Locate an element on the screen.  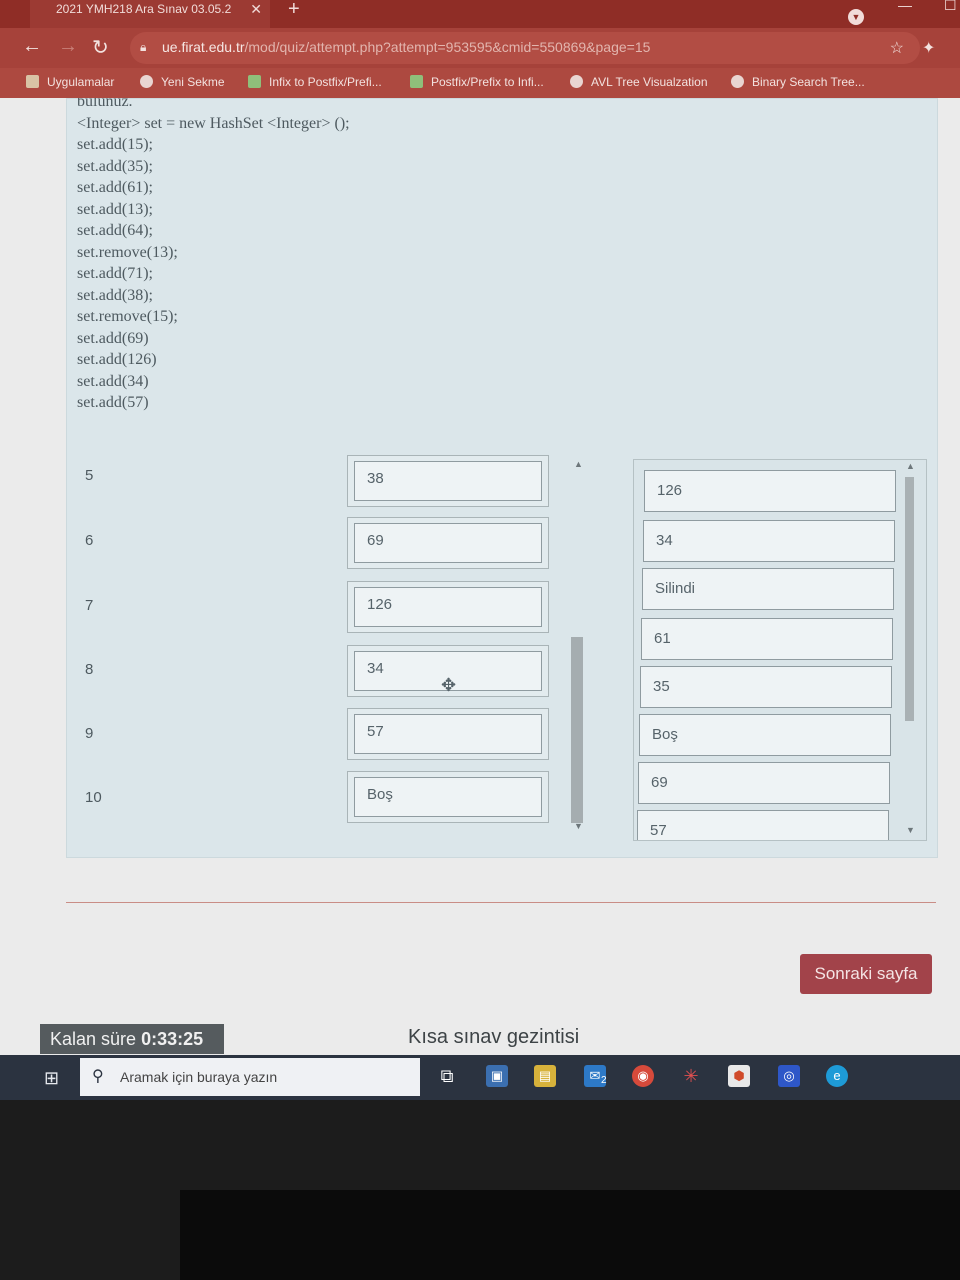
bookmark-item: Yeni Sekme is located at coordinates (182, 82).